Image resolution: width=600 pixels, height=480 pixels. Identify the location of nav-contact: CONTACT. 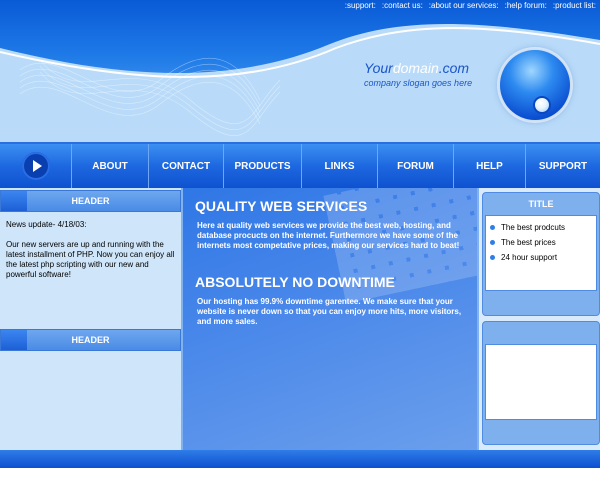
(186, 166).